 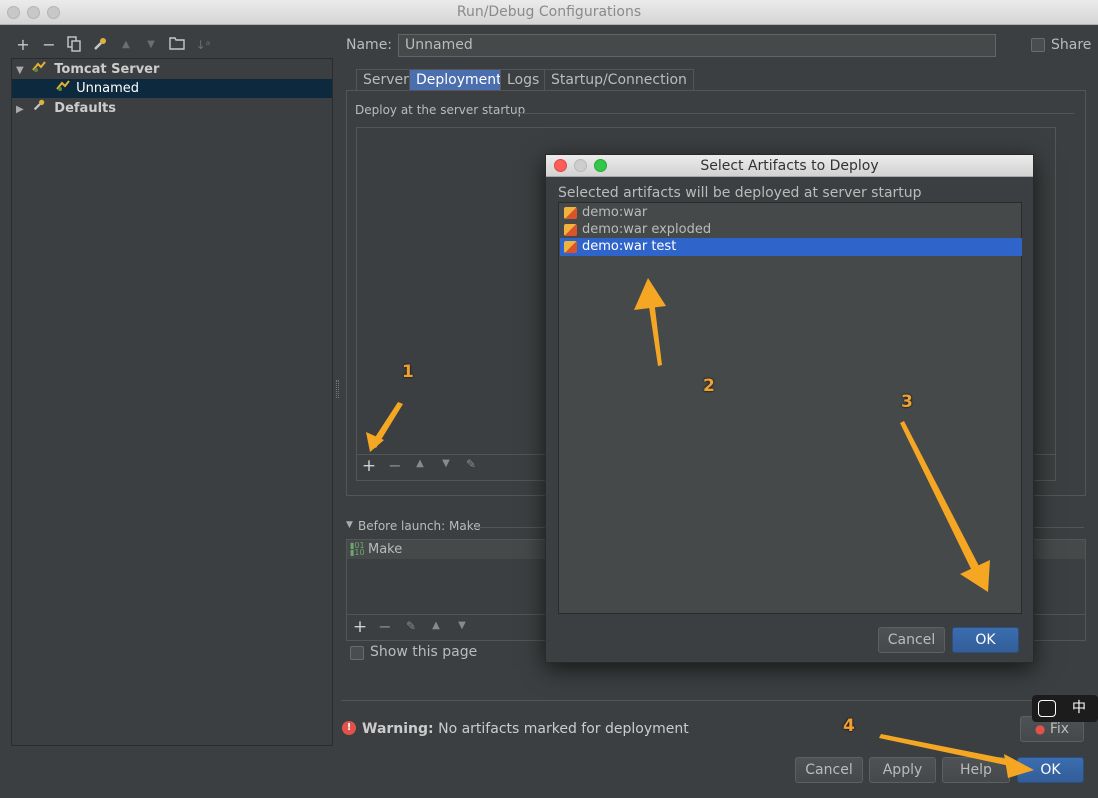 I want to click on step-number-3: 3, so click(x=907, y=402).